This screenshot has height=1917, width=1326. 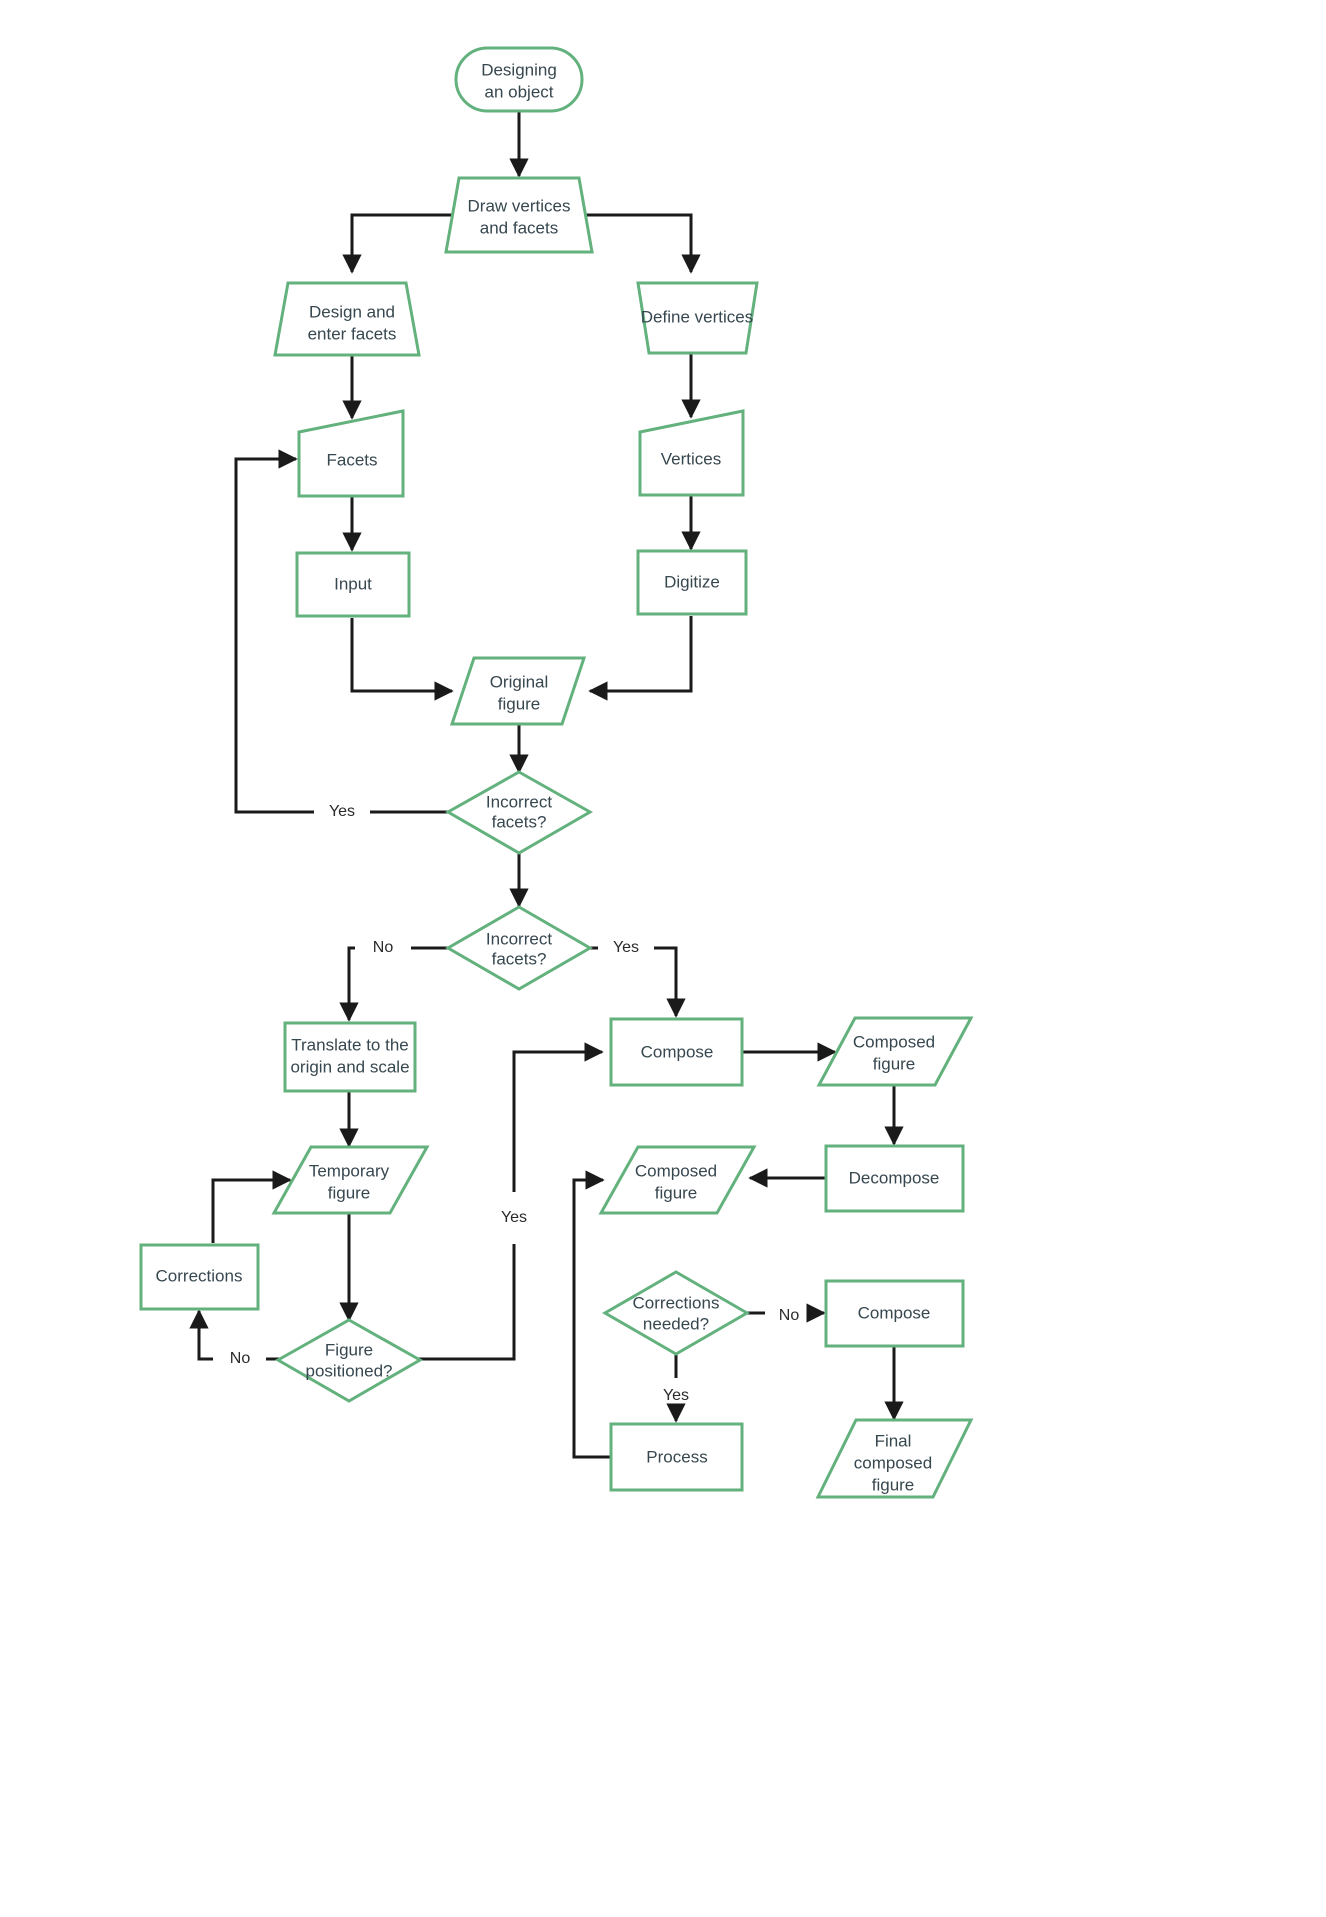 I want to click on node-corrections-needed-decision: Corrections needed?, so click(x=676, y=1313).